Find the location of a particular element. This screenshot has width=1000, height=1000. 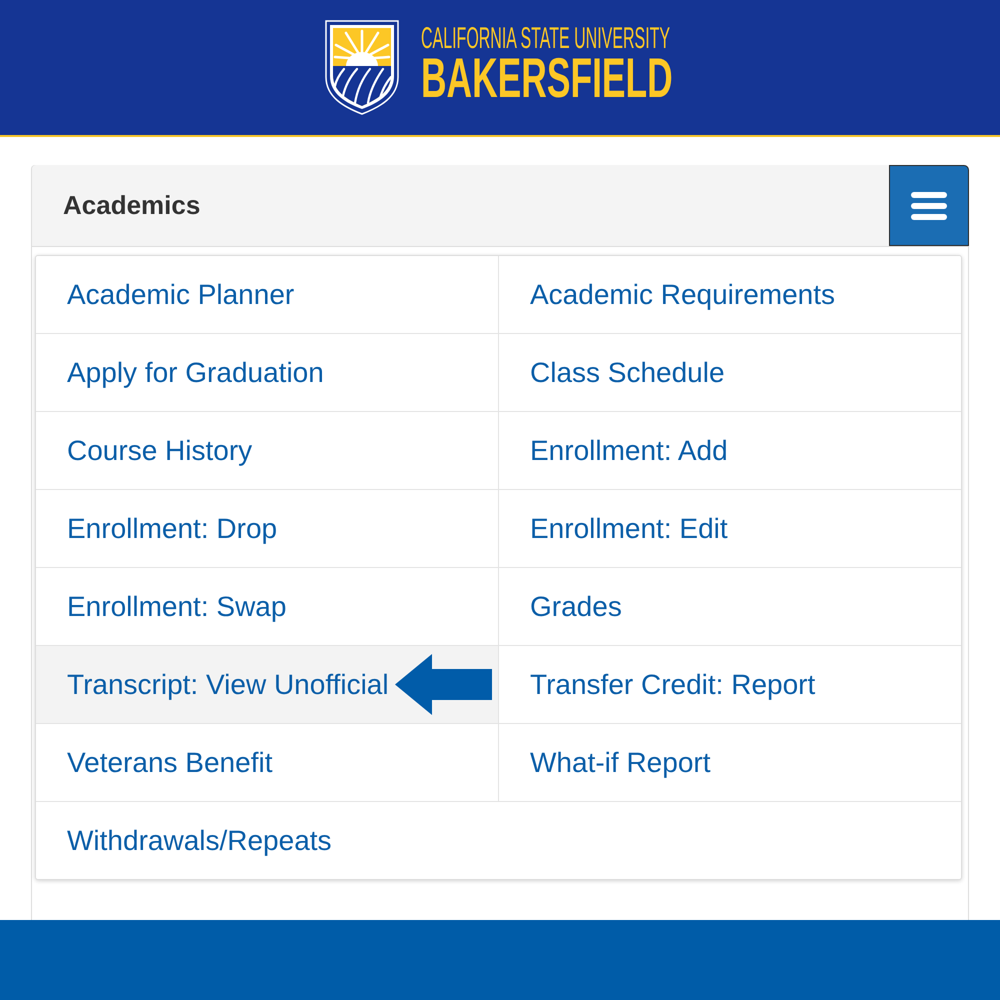

menu-link: Class Schedule is located at coordinates (730, 372).